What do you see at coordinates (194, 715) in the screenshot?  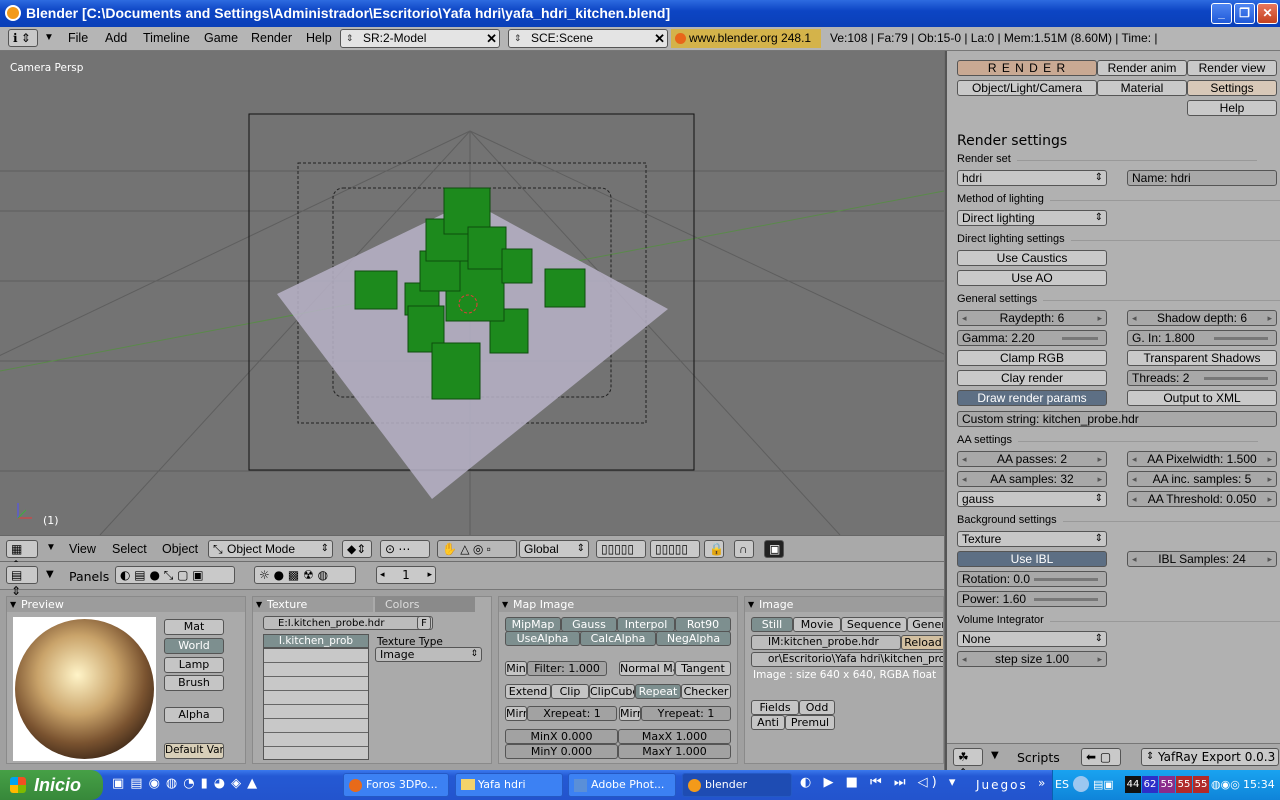 I see `preview-alpha-button: Alpha` at bounding box center [194, 715].